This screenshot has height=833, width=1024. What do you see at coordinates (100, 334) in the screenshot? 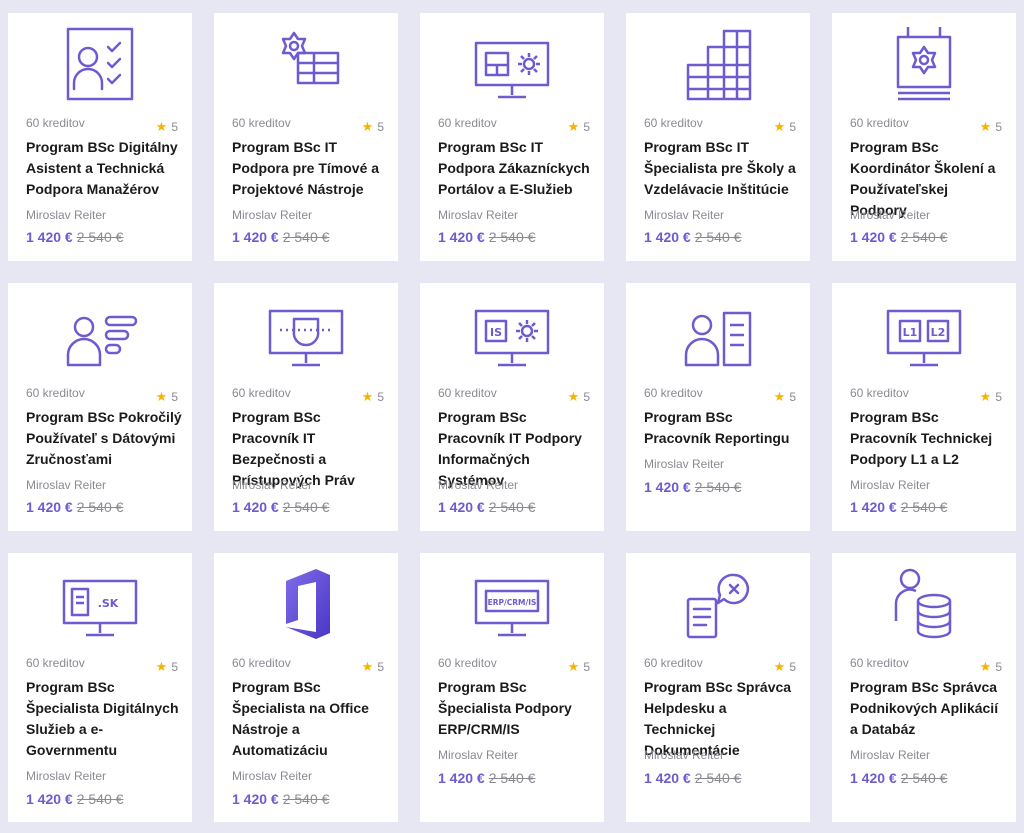
I see `person-bars-icon` at bounding box center [100, 334].